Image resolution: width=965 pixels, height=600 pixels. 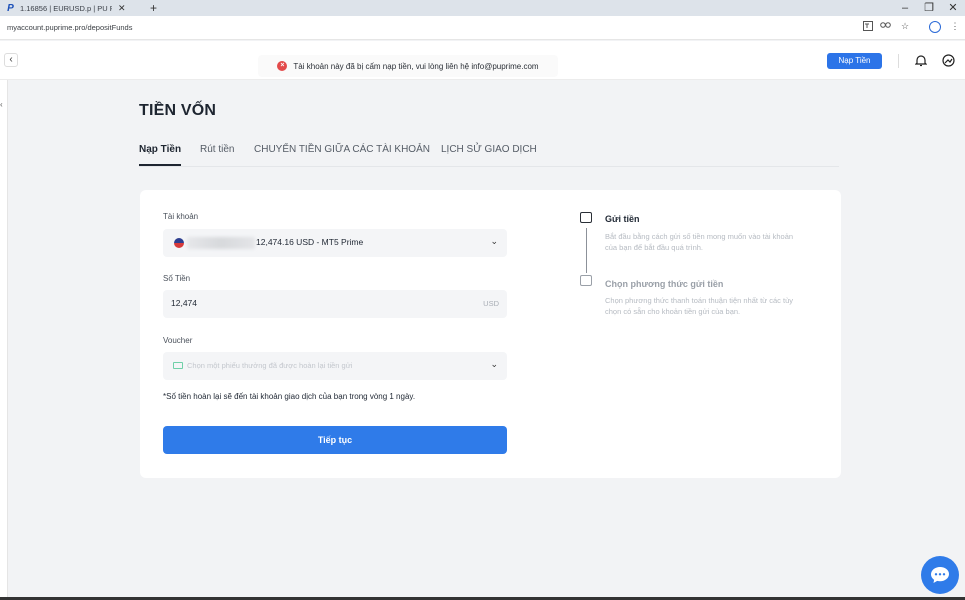 I want to click on puprime-favicon-icon: P, so click(x=10, y=8).